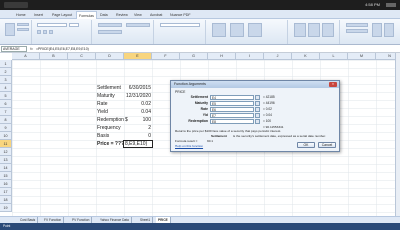  I want to click on dialog-title: Function Arguments, so click(255, 84).